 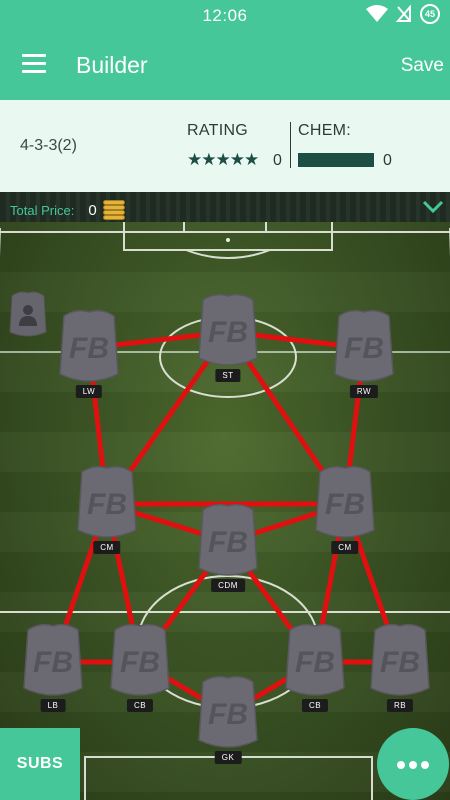 What do you see at coordinates (228, 375) in the screenshot?
I see `position-label: ST` at bounding box center [228, 375].